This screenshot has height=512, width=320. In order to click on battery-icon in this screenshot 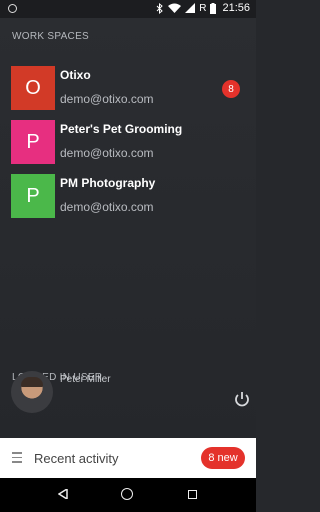, I will do `click(213, 8)`.